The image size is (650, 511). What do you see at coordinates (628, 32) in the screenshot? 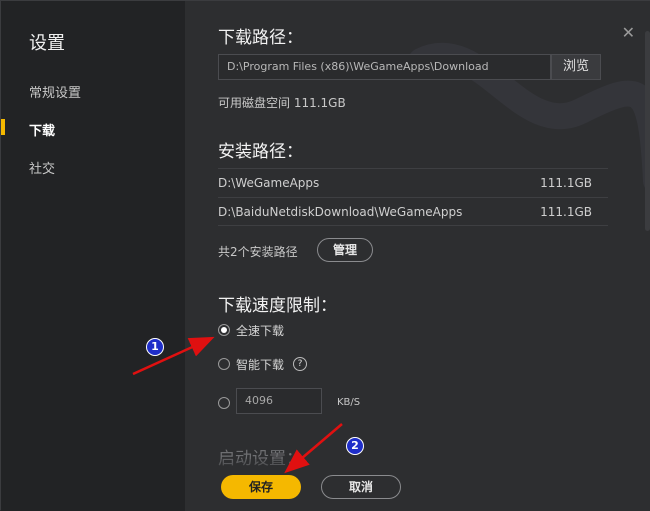
I see `close-icon: ✕` at bounding box center [628, 32].